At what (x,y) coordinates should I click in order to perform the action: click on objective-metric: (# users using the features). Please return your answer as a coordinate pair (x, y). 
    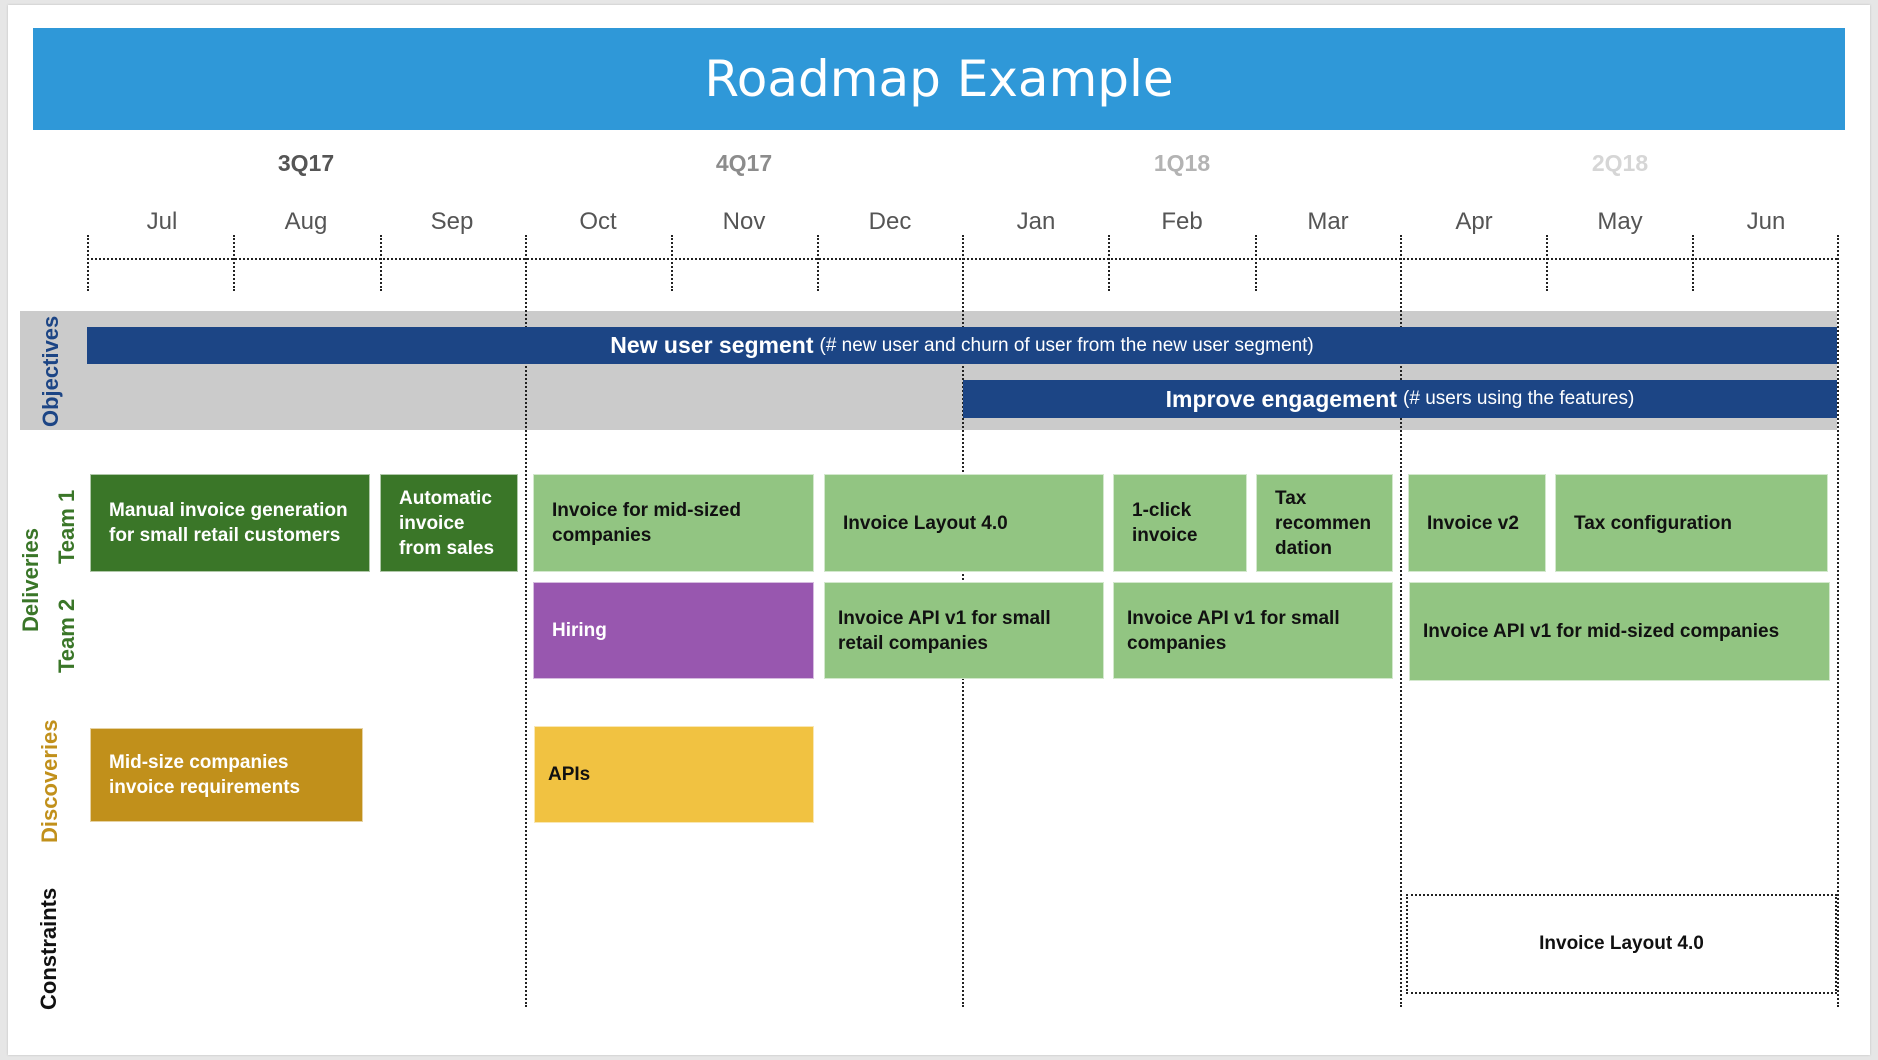
    Looking at the image, I should click on (1519, 398).